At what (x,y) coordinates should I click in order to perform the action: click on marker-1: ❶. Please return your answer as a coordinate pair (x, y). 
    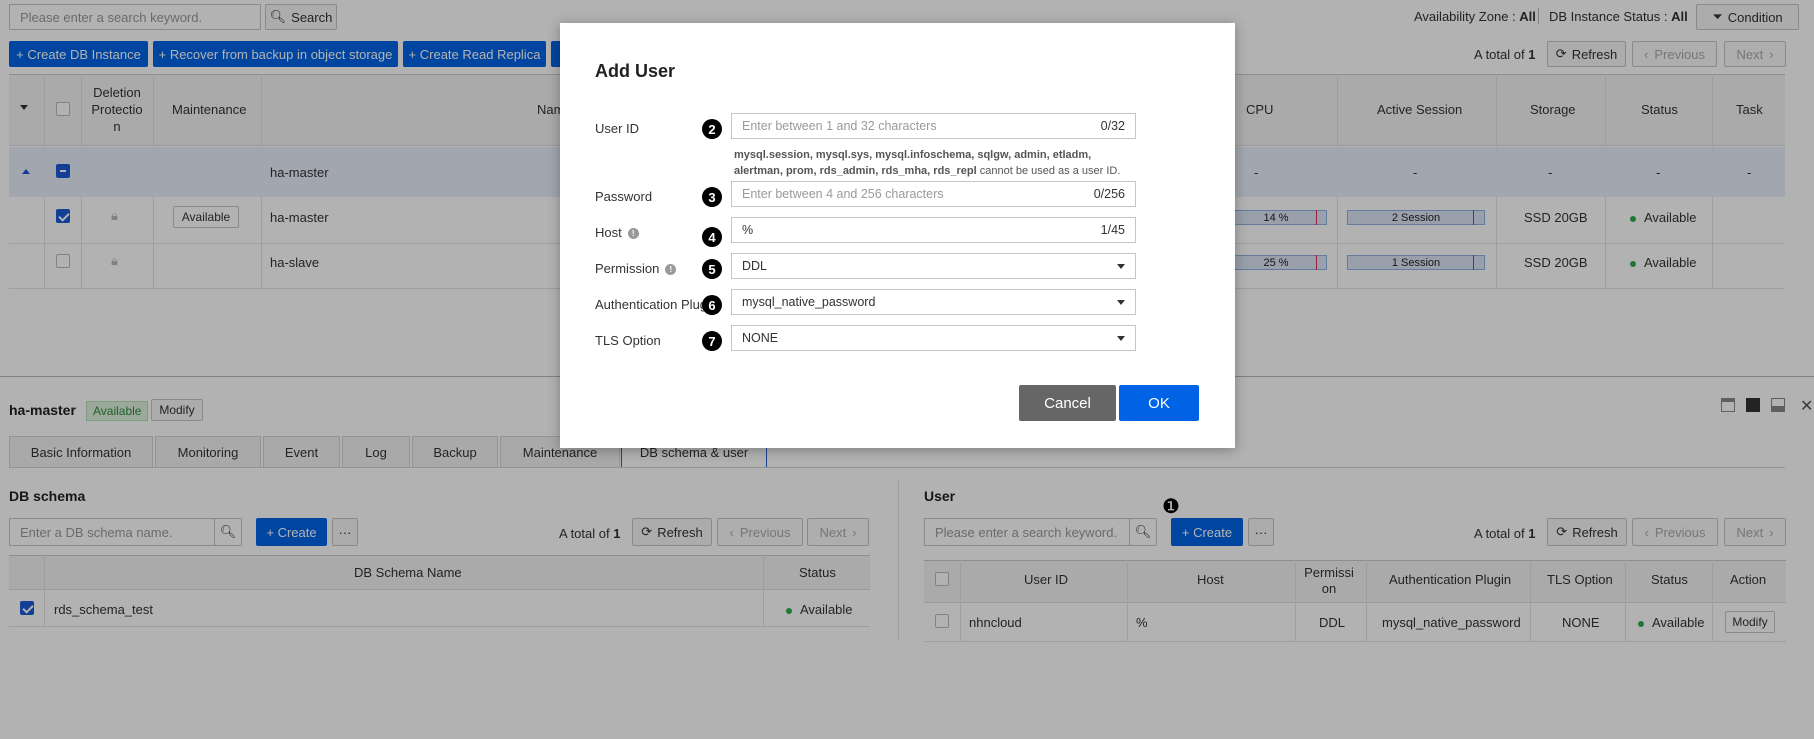
    Looking at the image, I should click on (1171, 507).